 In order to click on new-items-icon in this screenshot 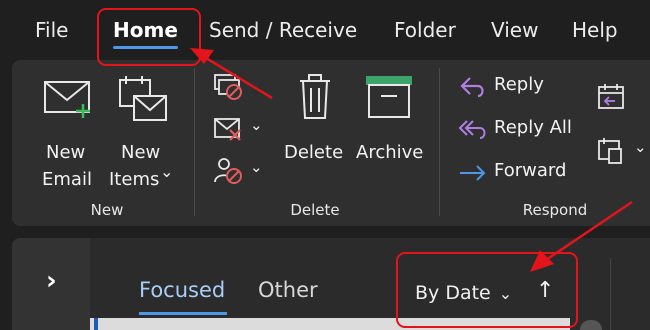, I will do `click(144, 99)`.